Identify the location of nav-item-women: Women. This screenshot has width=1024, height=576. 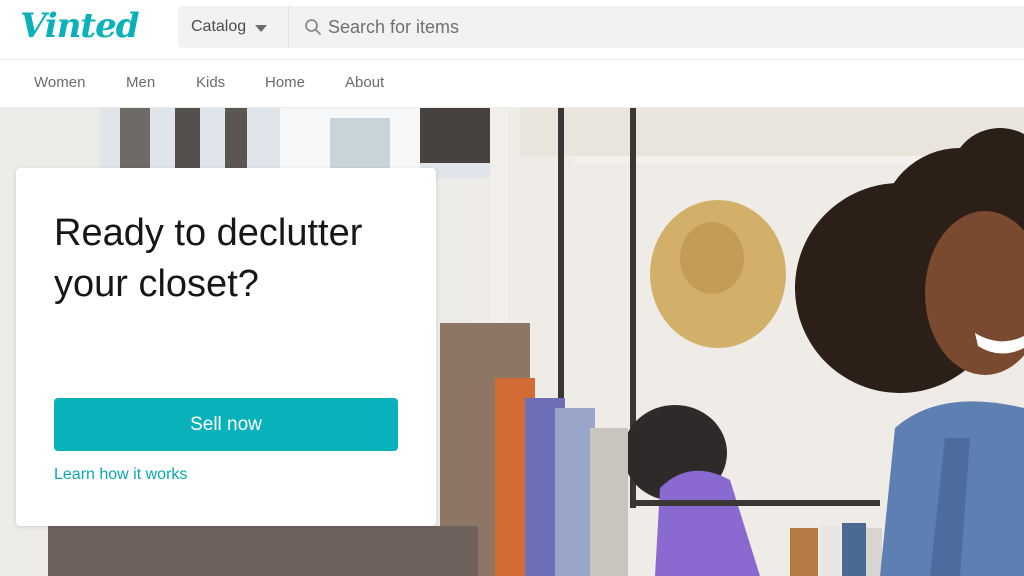
(59, 82).